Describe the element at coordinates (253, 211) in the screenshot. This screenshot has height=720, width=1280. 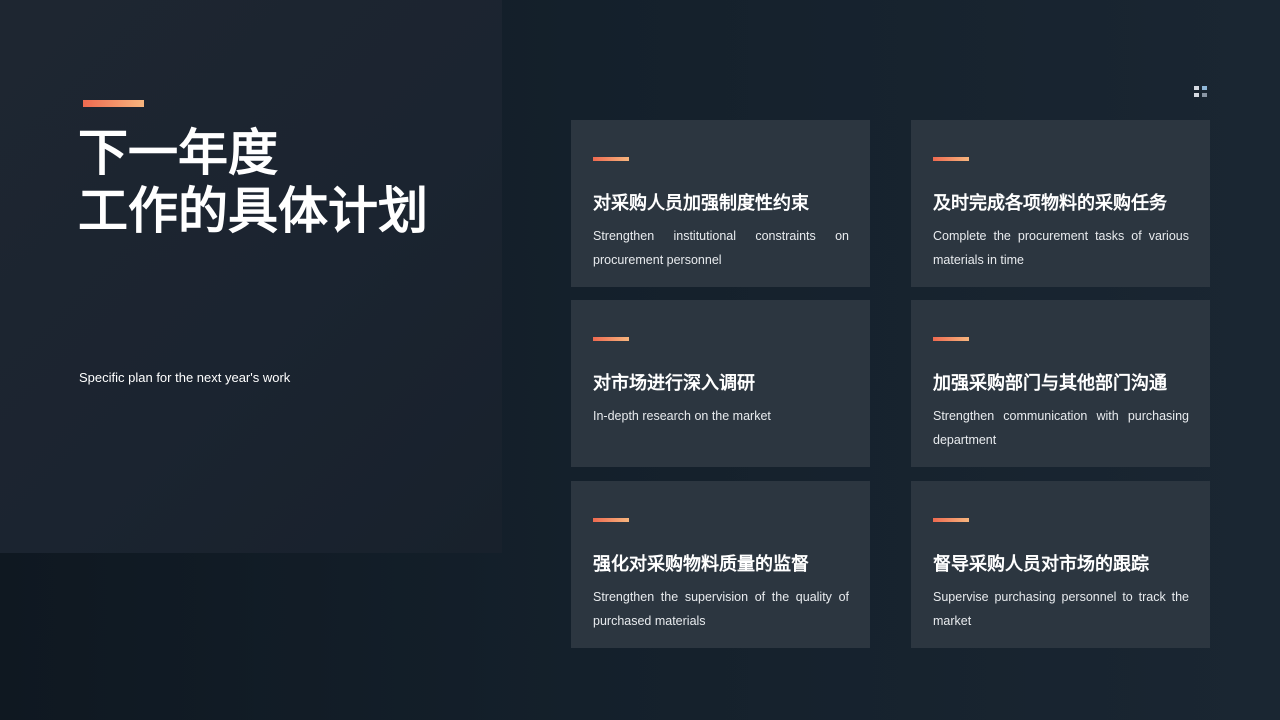
I see `page-title-line-2: 工作的具体计划` at that location.